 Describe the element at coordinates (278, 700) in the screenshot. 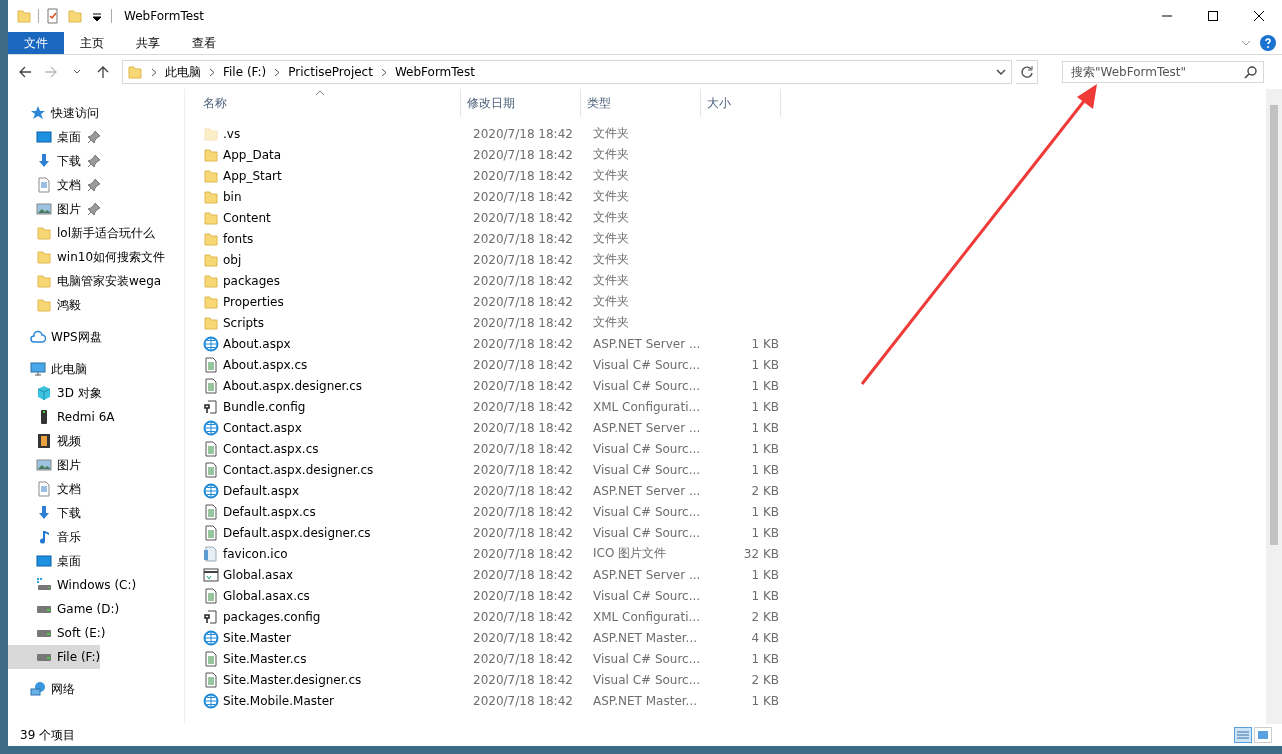

I see `file-name: Site.Mobile.Master` at that location.